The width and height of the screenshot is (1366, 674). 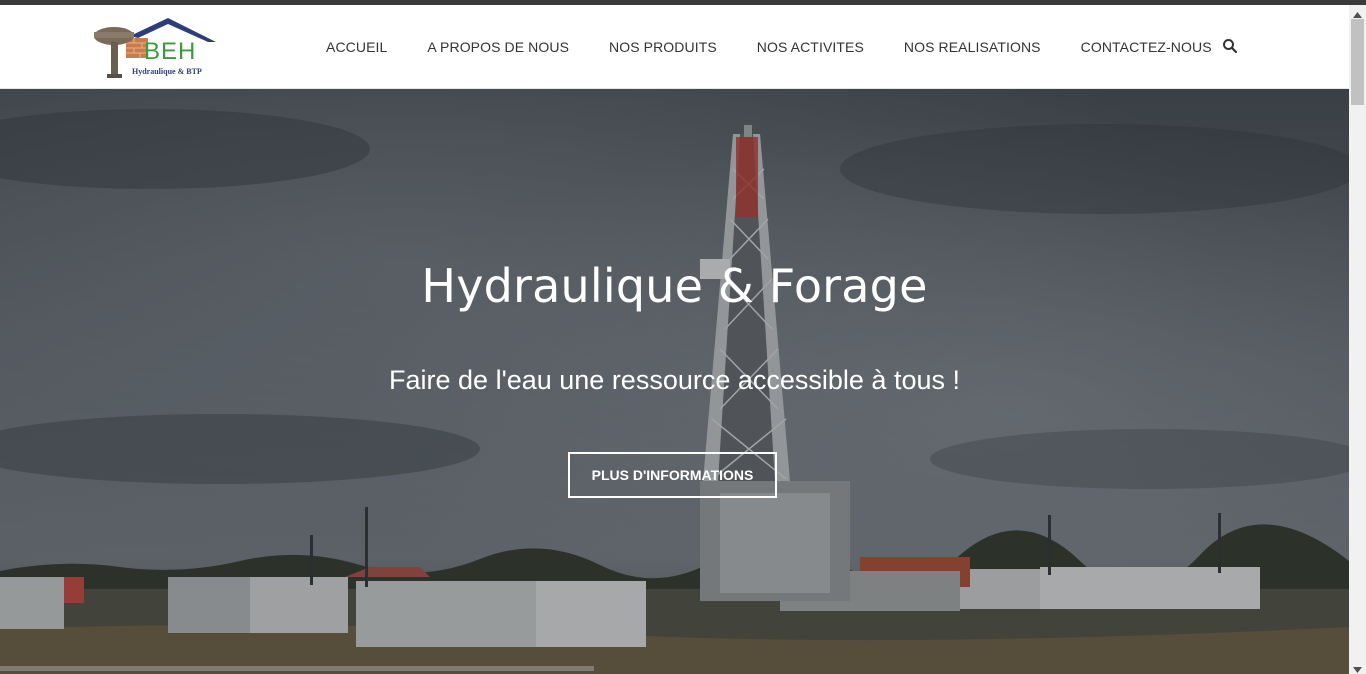 What do you see at coordinates (356, 47) in the screenshot?
I see `nav-item-accueil: ACCUEIL` at bounding box center [356, 47].